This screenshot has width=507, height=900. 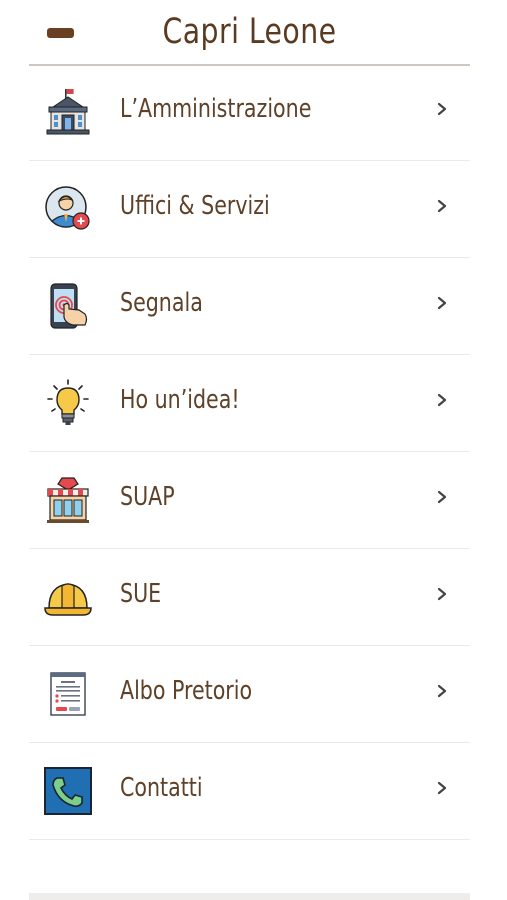 I want to click on lightbulb-icon, so click(x=68, y=403).